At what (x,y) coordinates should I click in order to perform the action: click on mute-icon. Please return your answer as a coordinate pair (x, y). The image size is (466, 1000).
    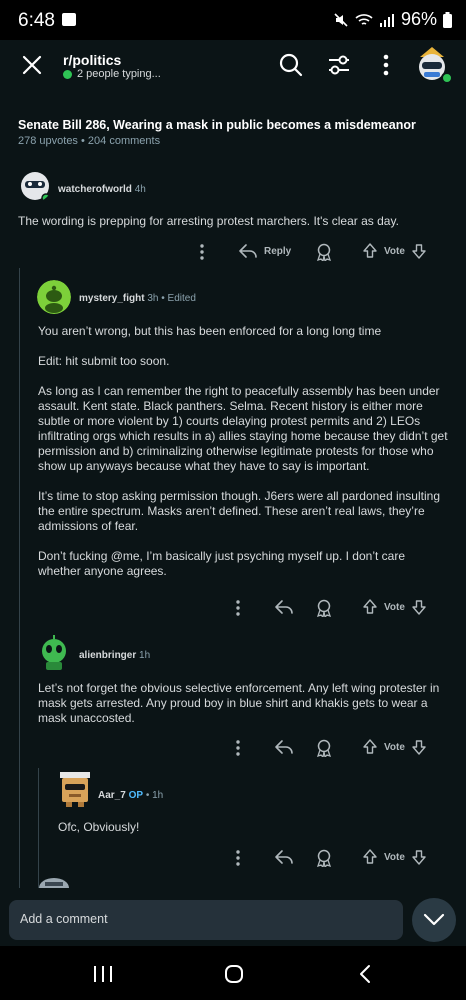
    Looking at the image, I should click on (341, 19).